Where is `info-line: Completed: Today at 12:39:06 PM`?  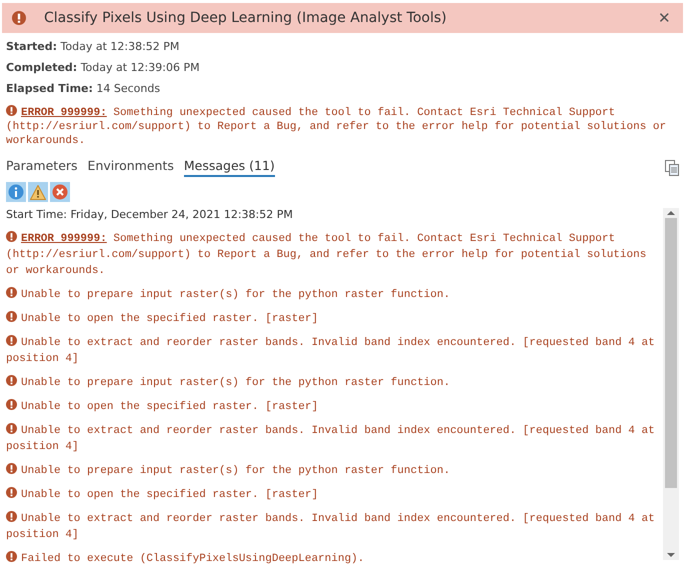
info-line: Completed: Today at 12:39:06 PM is located at coordinates (103, 68).